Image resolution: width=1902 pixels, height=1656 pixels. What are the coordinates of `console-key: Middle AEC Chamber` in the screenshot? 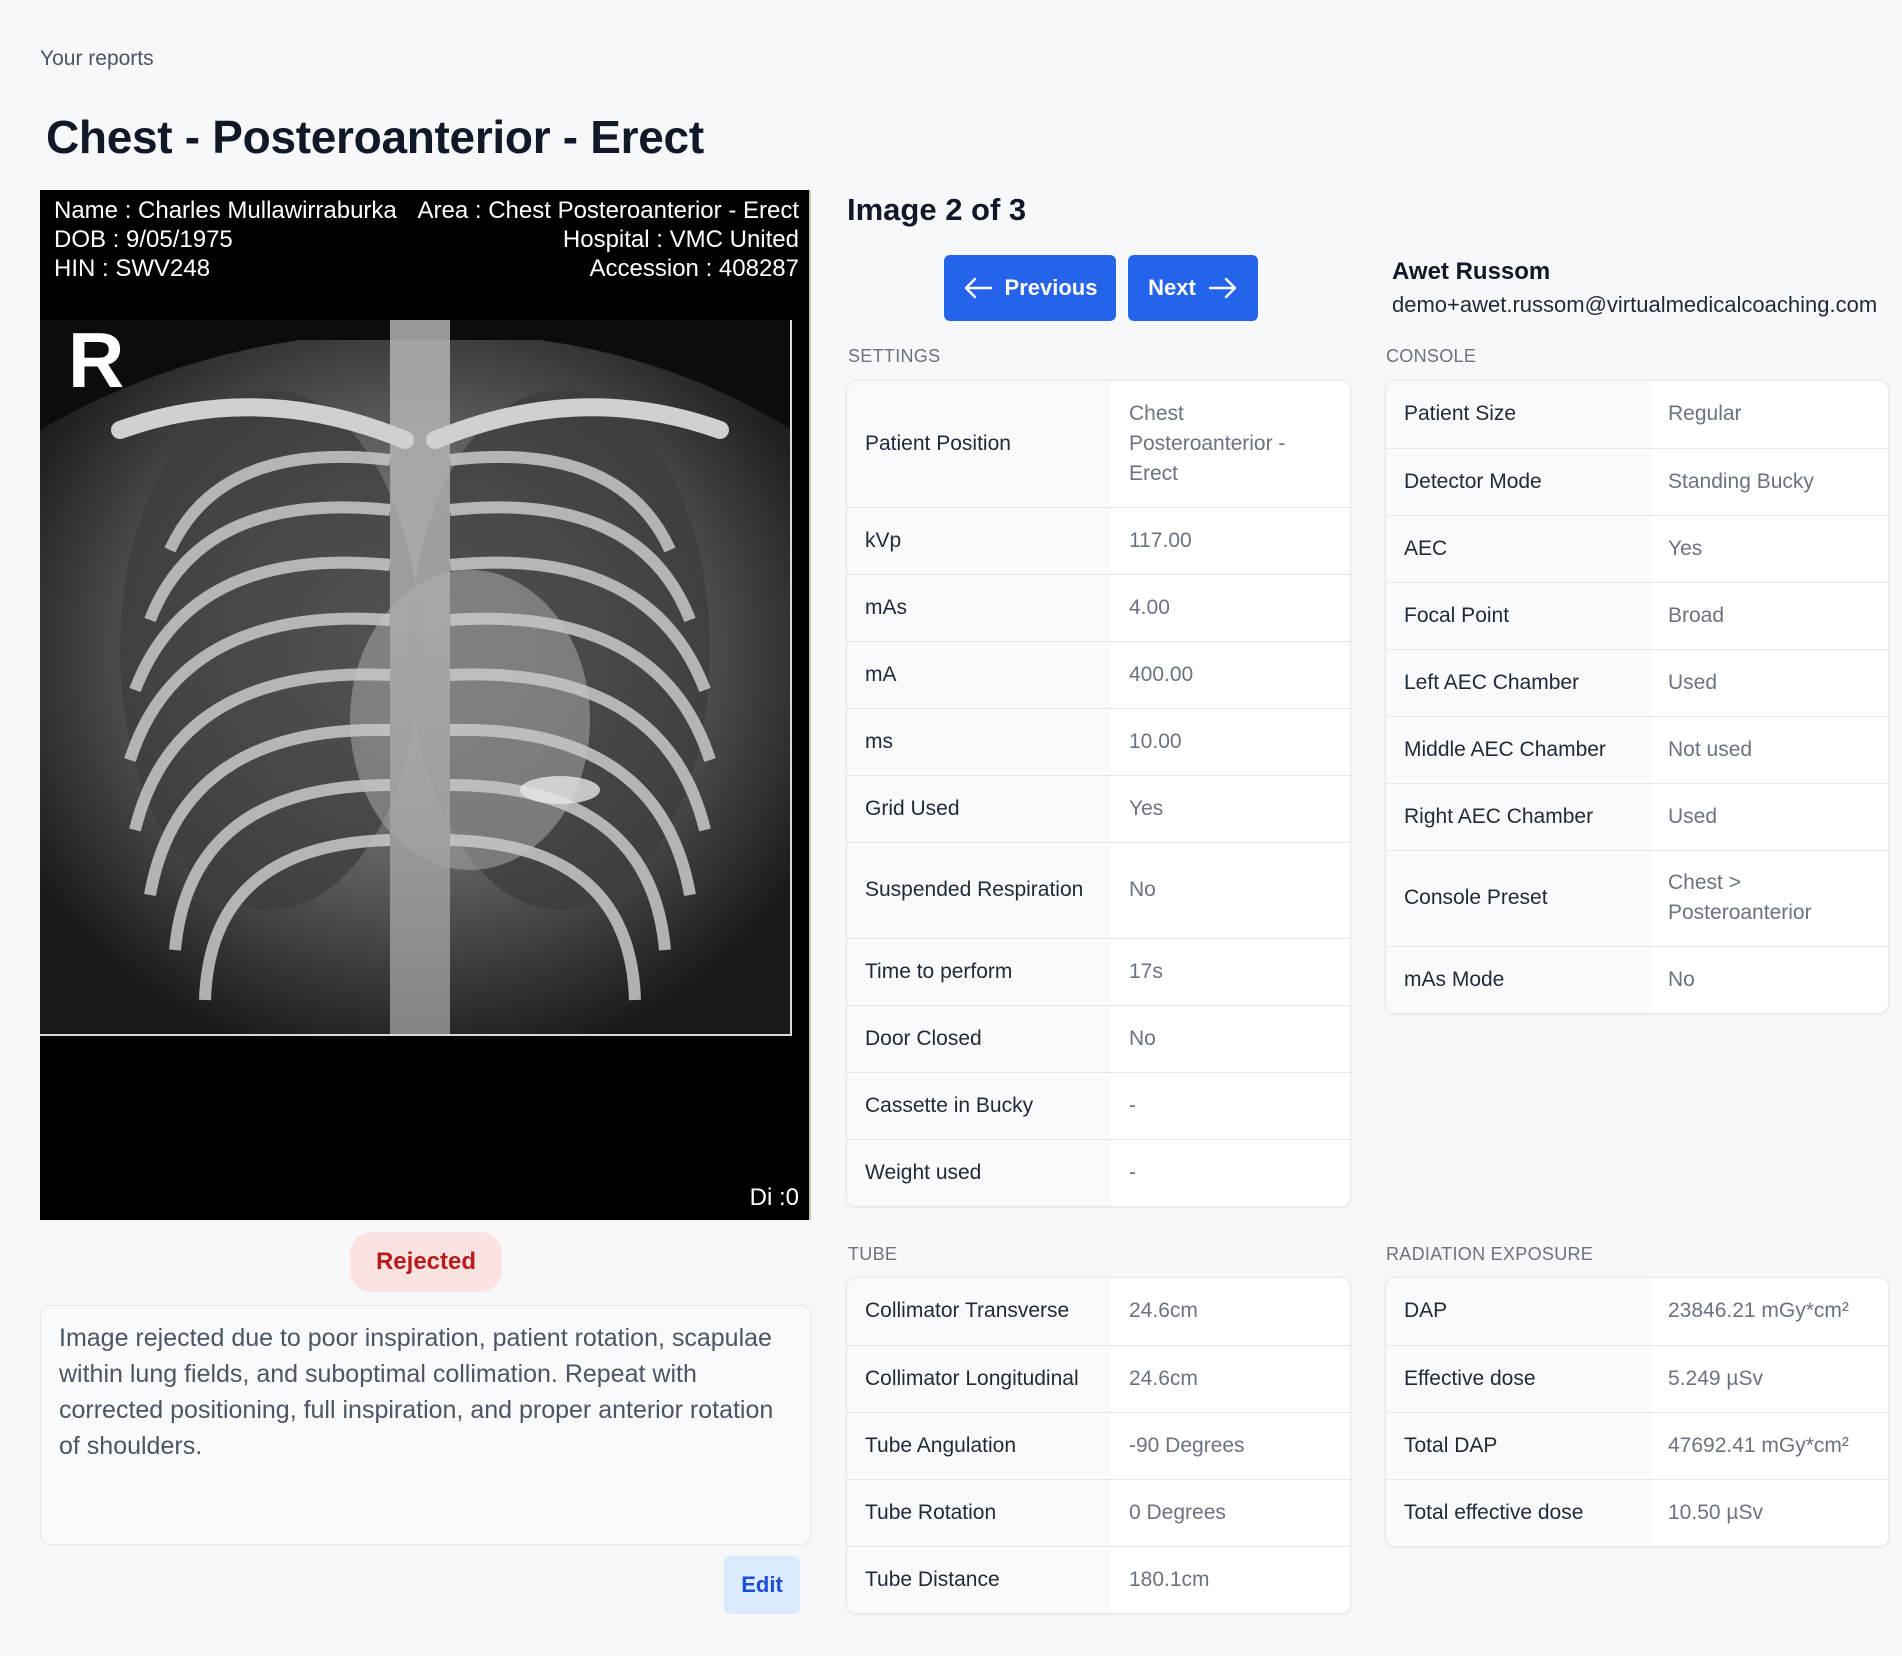 It's located at (1518, 750).